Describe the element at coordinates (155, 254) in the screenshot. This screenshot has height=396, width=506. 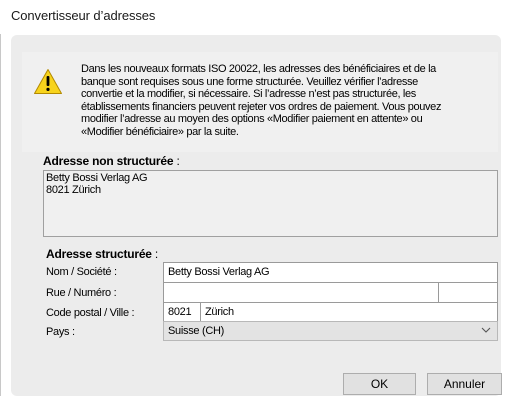
I see `structured-address-colon: :` at that location.